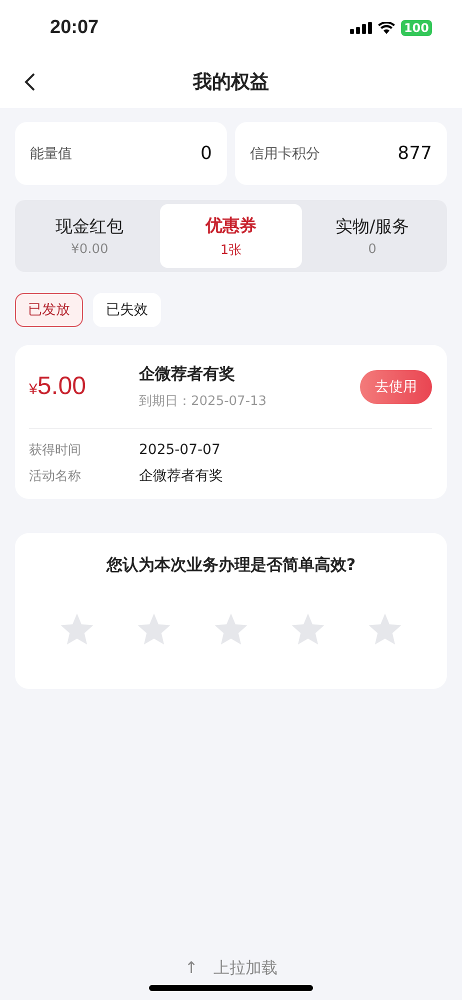  I want to click on summary-label: 能量值, so click(51, 153).